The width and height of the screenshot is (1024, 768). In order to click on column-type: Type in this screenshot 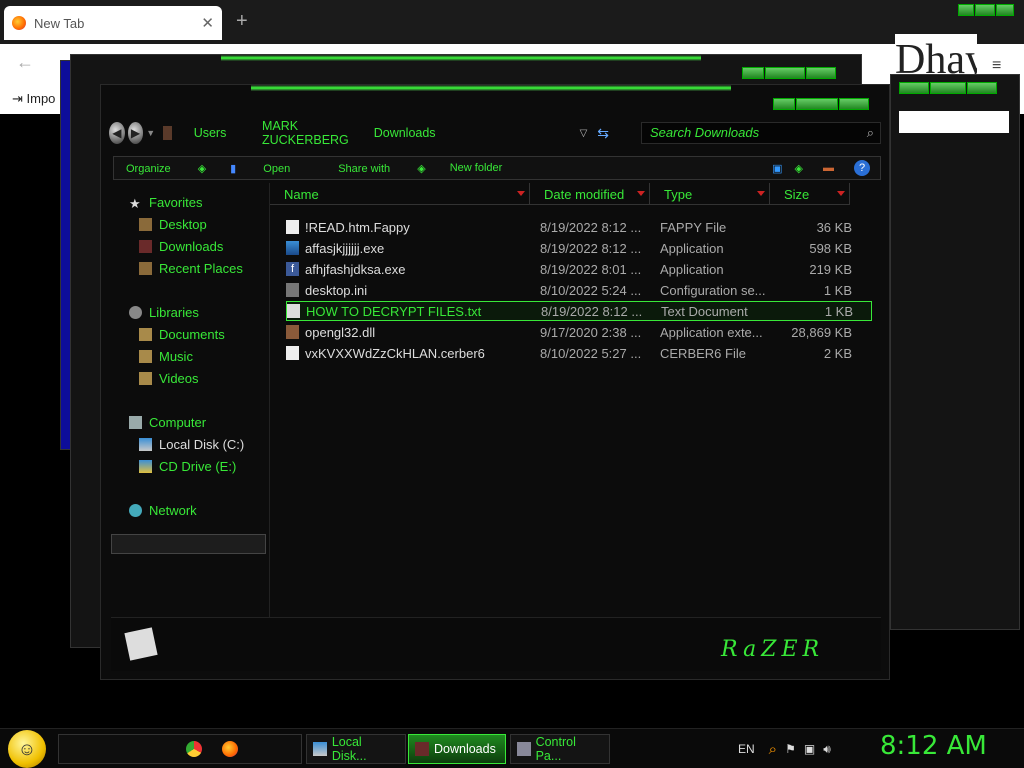, I will do `click(710, 194)`.